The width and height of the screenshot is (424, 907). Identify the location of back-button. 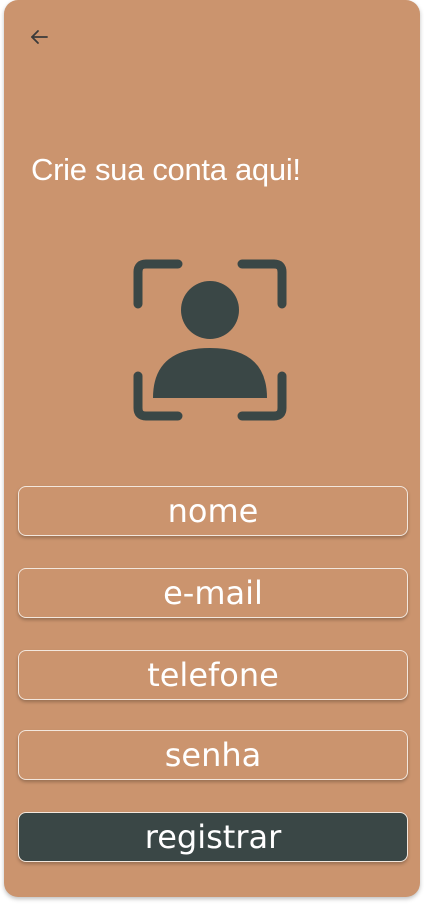
(39, 37).